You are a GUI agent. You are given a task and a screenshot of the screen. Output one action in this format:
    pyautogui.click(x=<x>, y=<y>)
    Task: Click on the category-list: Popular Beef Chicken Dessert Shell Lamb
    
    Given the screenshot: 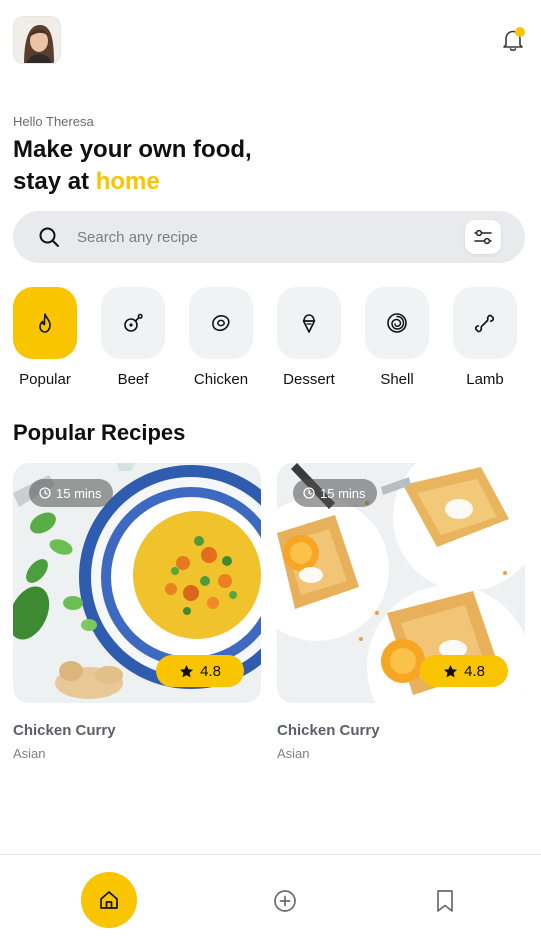 What is the action you would take?
    pyautogui.click(x=273, y=342)
    